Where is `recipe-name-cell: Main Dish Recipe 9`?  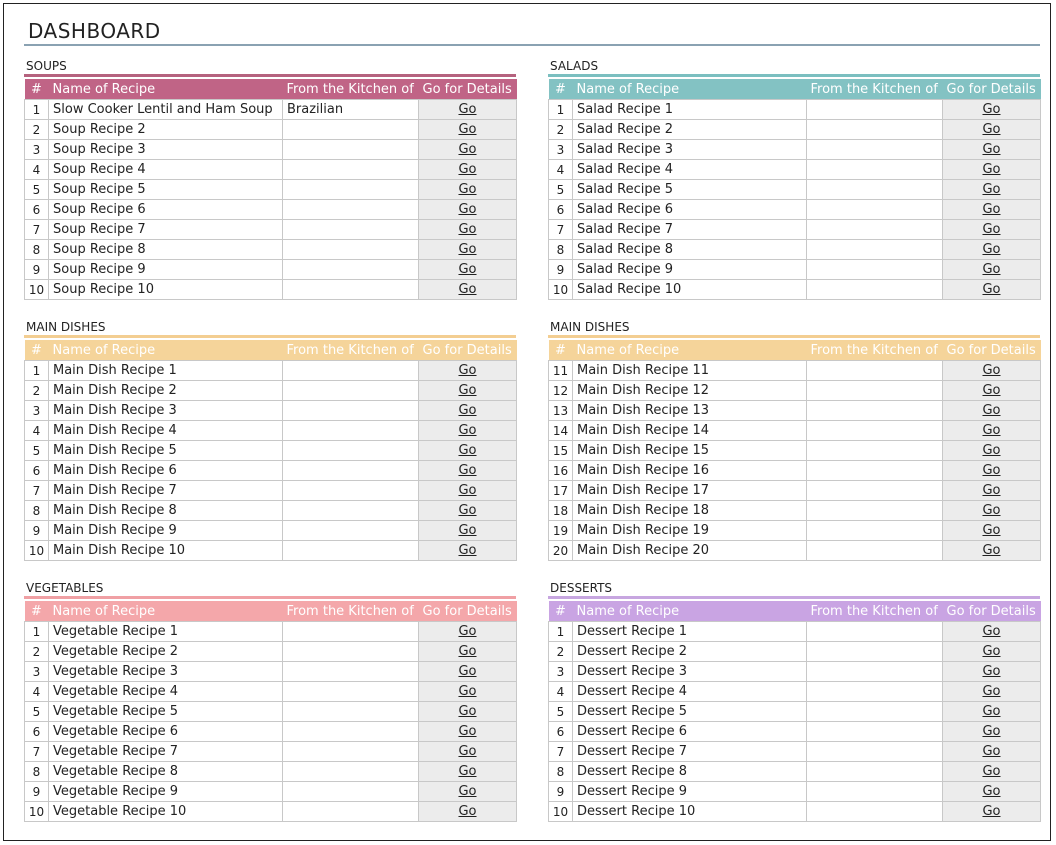
recipe-name-cell: Main Dish Recipe 9 is located at coordinates (165, 530).